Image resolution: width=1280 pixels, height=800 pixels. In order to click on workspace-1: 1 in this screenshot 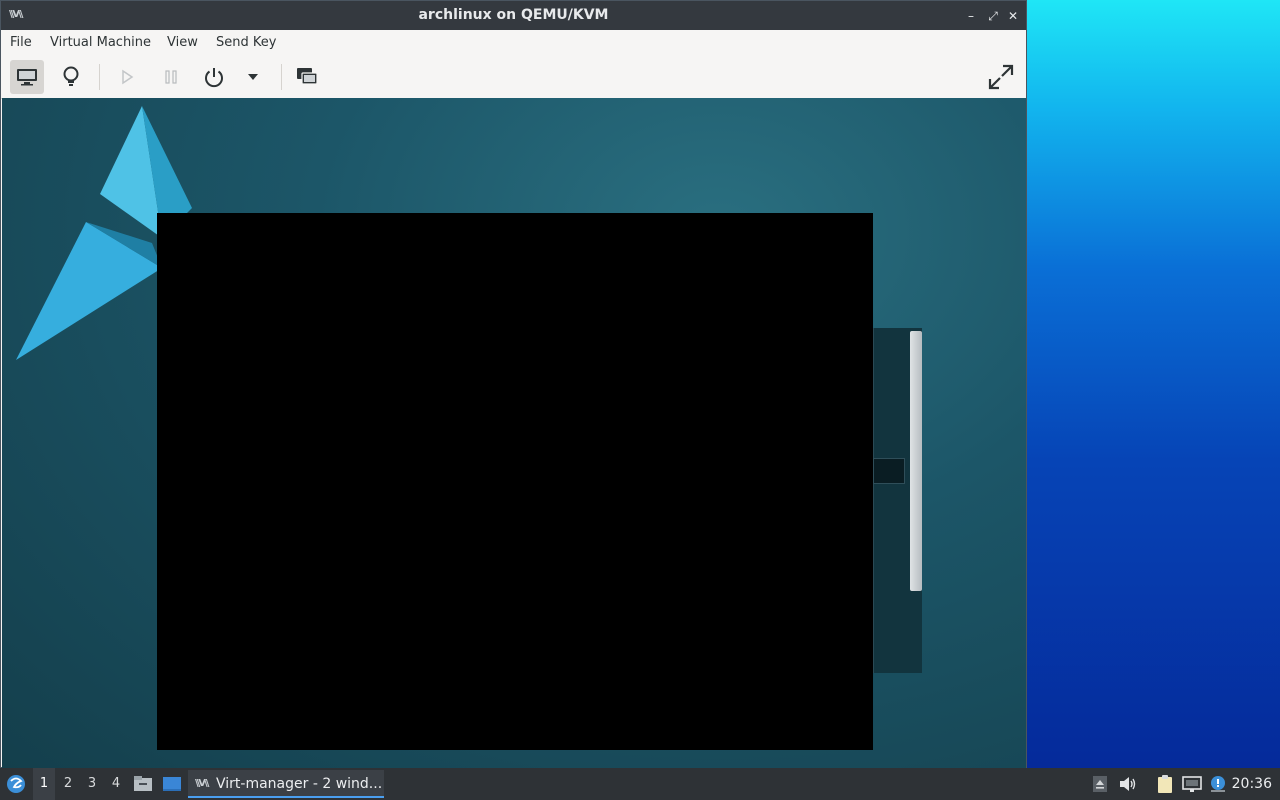, I will do `click(44, 784)`.